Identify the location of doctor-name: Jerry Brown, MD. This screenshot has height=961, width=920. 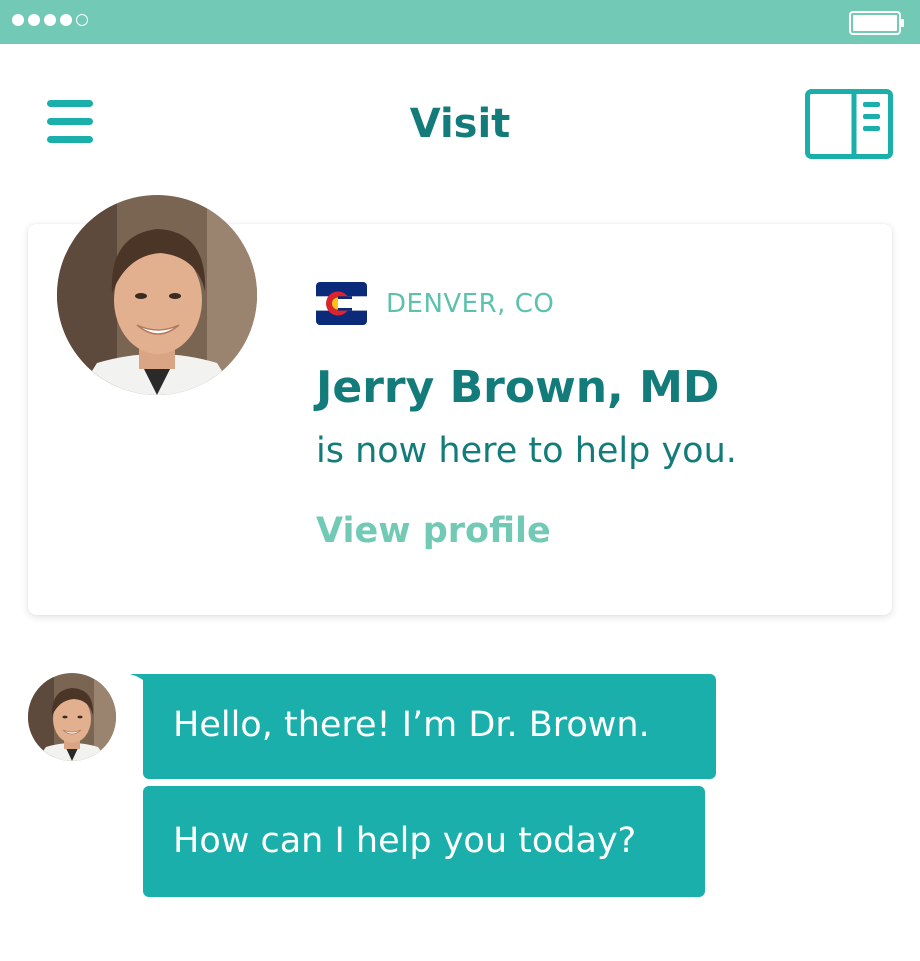
(518, 387).